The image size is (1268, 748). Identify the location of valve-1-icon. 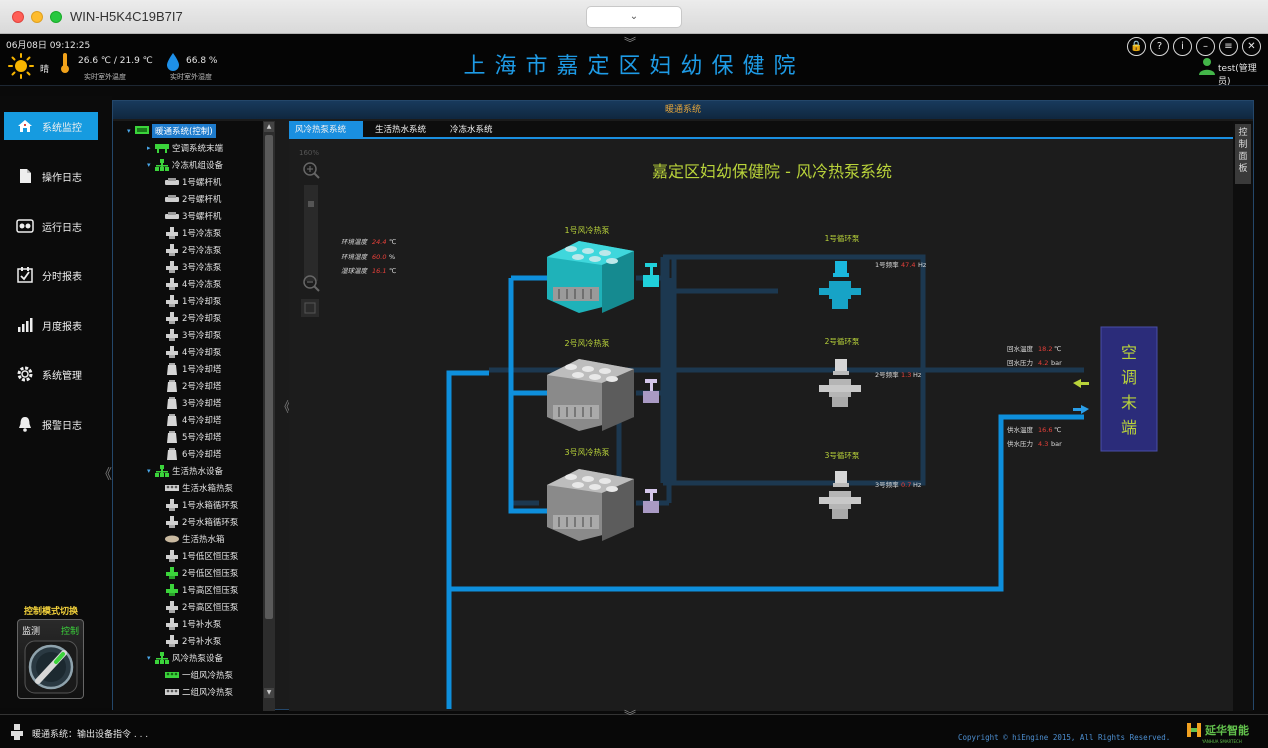
(651, 275).